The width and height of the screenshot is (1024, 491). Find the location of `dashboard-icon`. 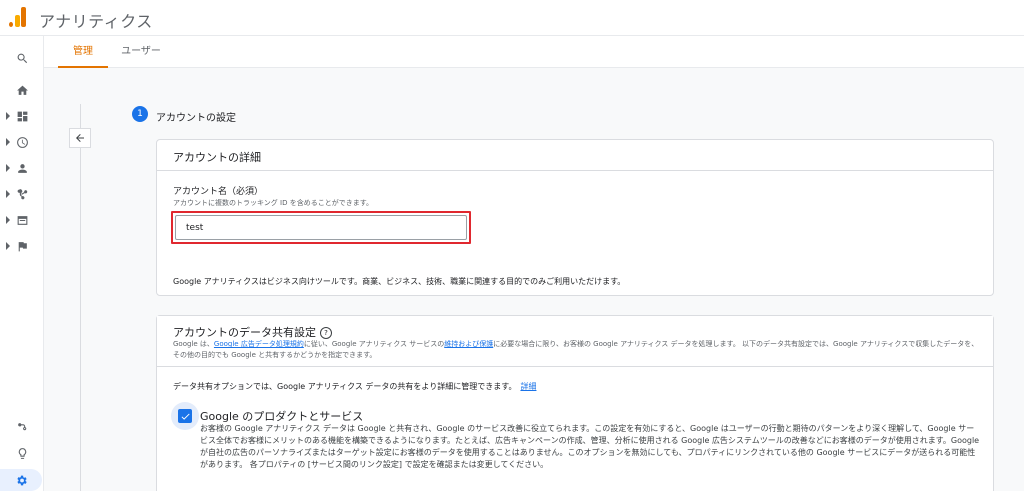

dashboard-icon is located at coordinates (22, 116).